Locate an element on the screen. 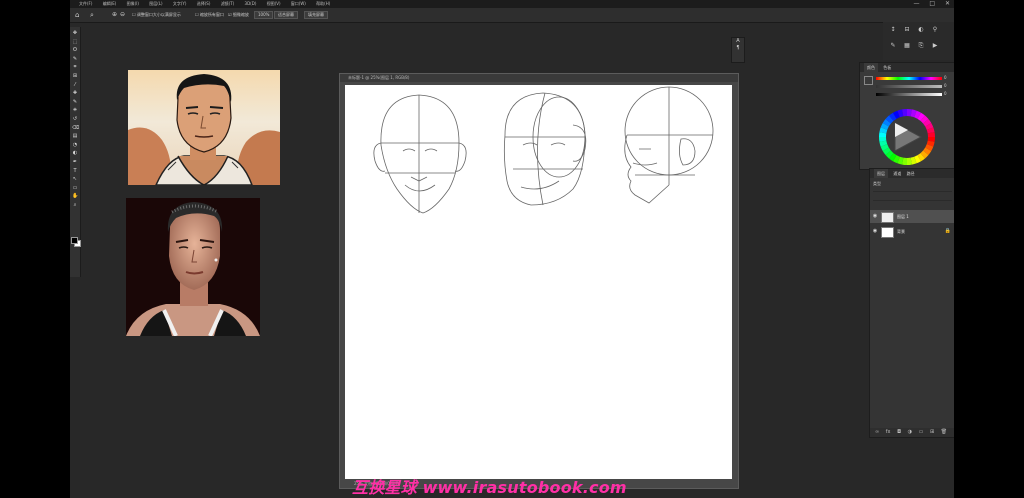  foreground-color-swatch is located at coordinates (74, 240).